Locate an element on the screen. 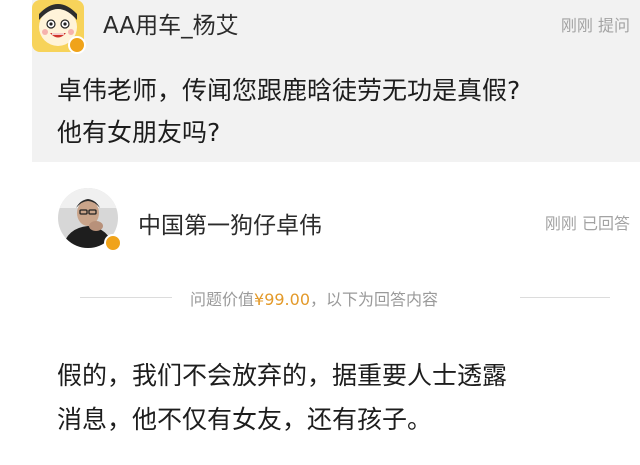  divider-line-left is located at coordinates (126, 297).